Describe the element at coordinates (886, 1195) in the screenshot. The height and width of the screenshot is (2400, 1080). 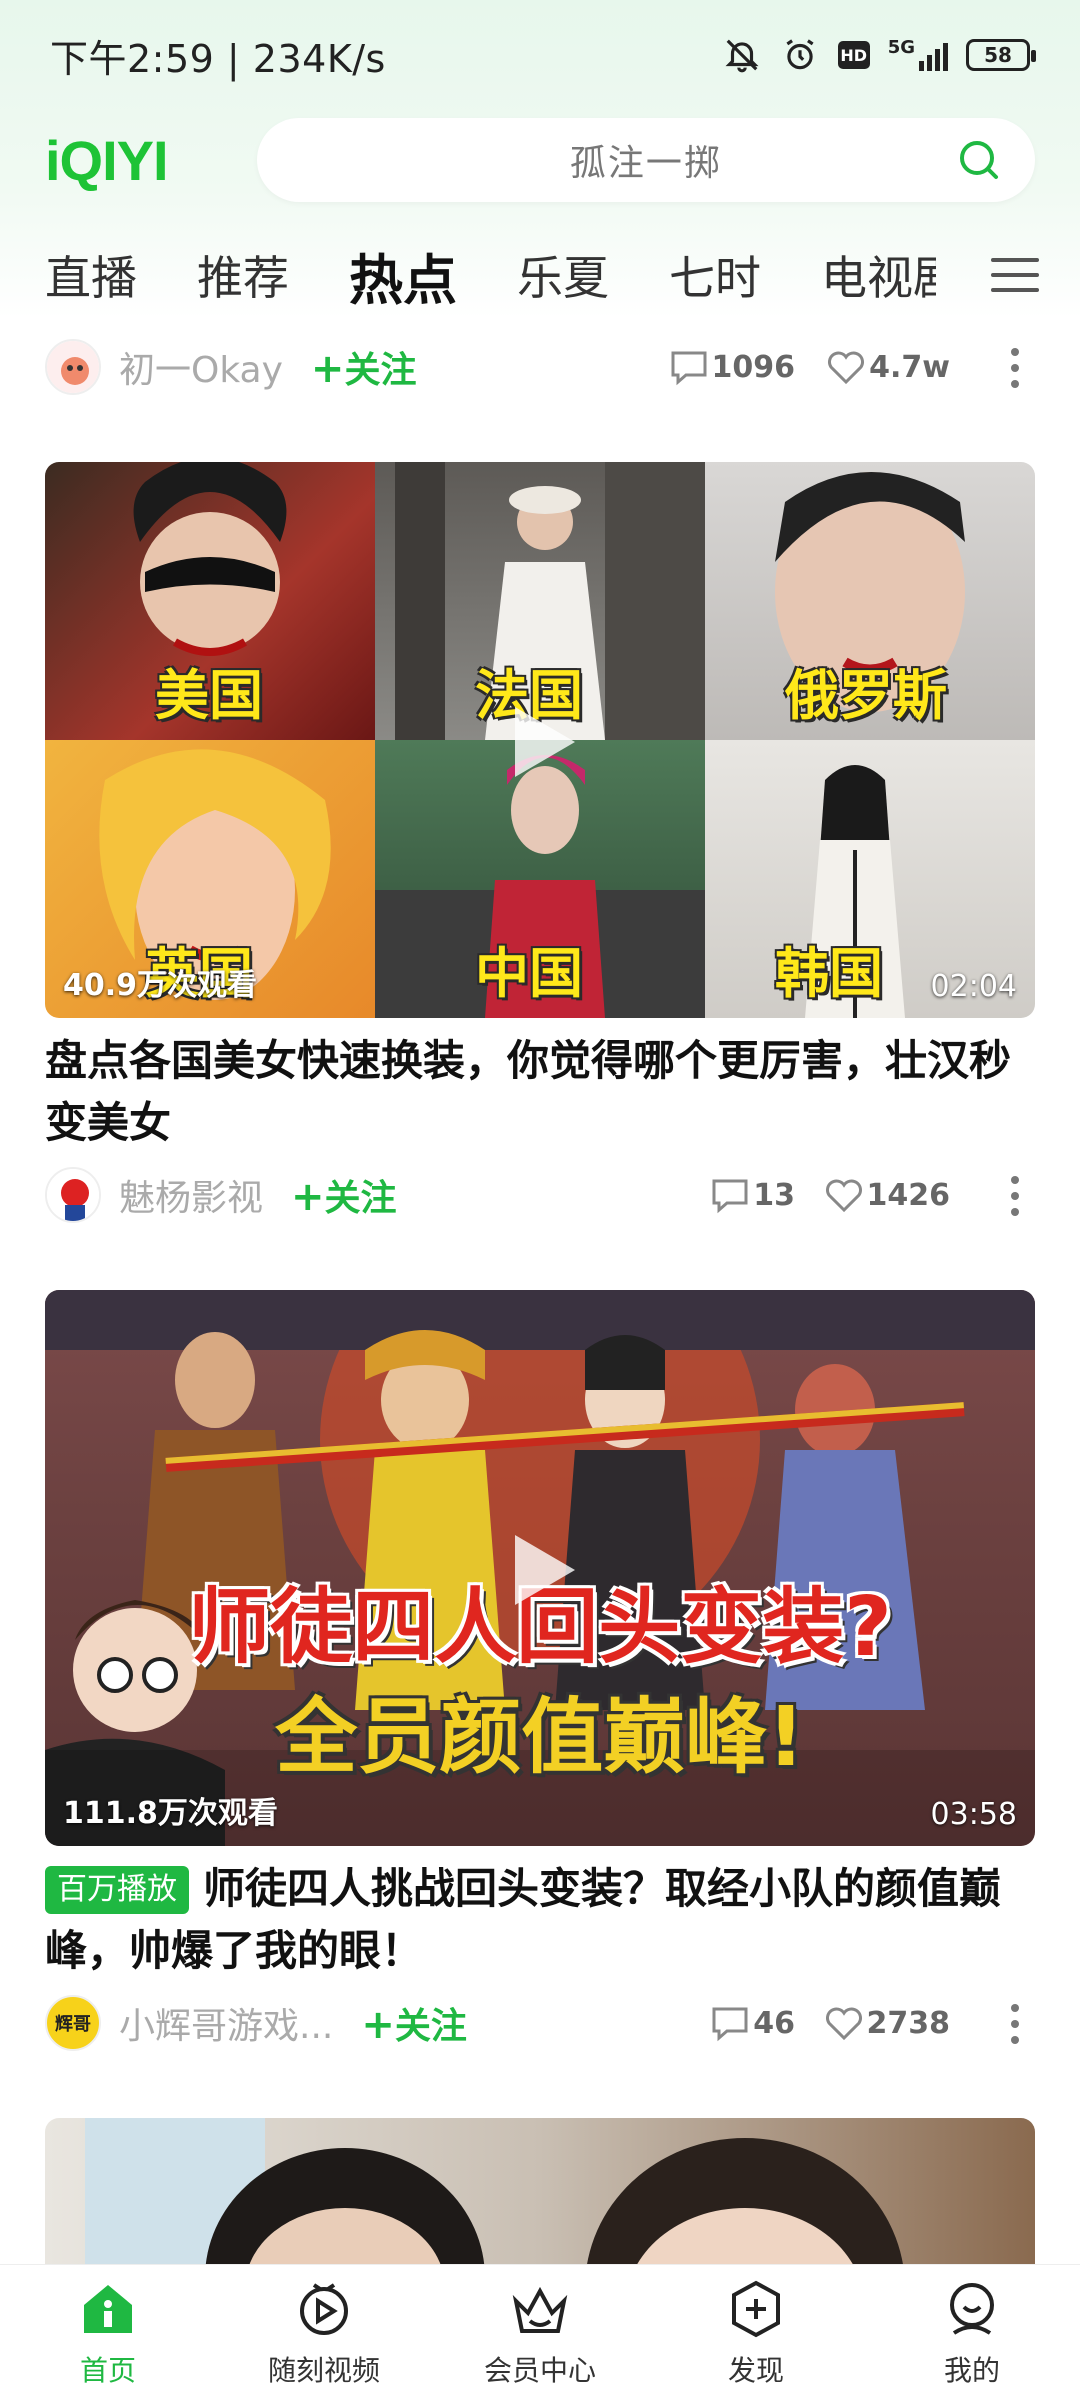
I see `like-count: 1426` at that location.